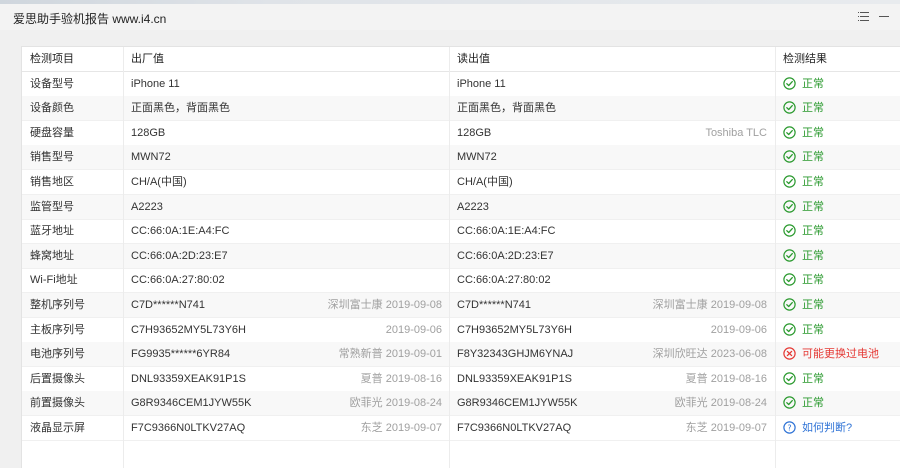 The height and width of the screenshot is (468, 900). I want to click on factory-meta: 欧菲光 2019-08-24, so click(395, 403).